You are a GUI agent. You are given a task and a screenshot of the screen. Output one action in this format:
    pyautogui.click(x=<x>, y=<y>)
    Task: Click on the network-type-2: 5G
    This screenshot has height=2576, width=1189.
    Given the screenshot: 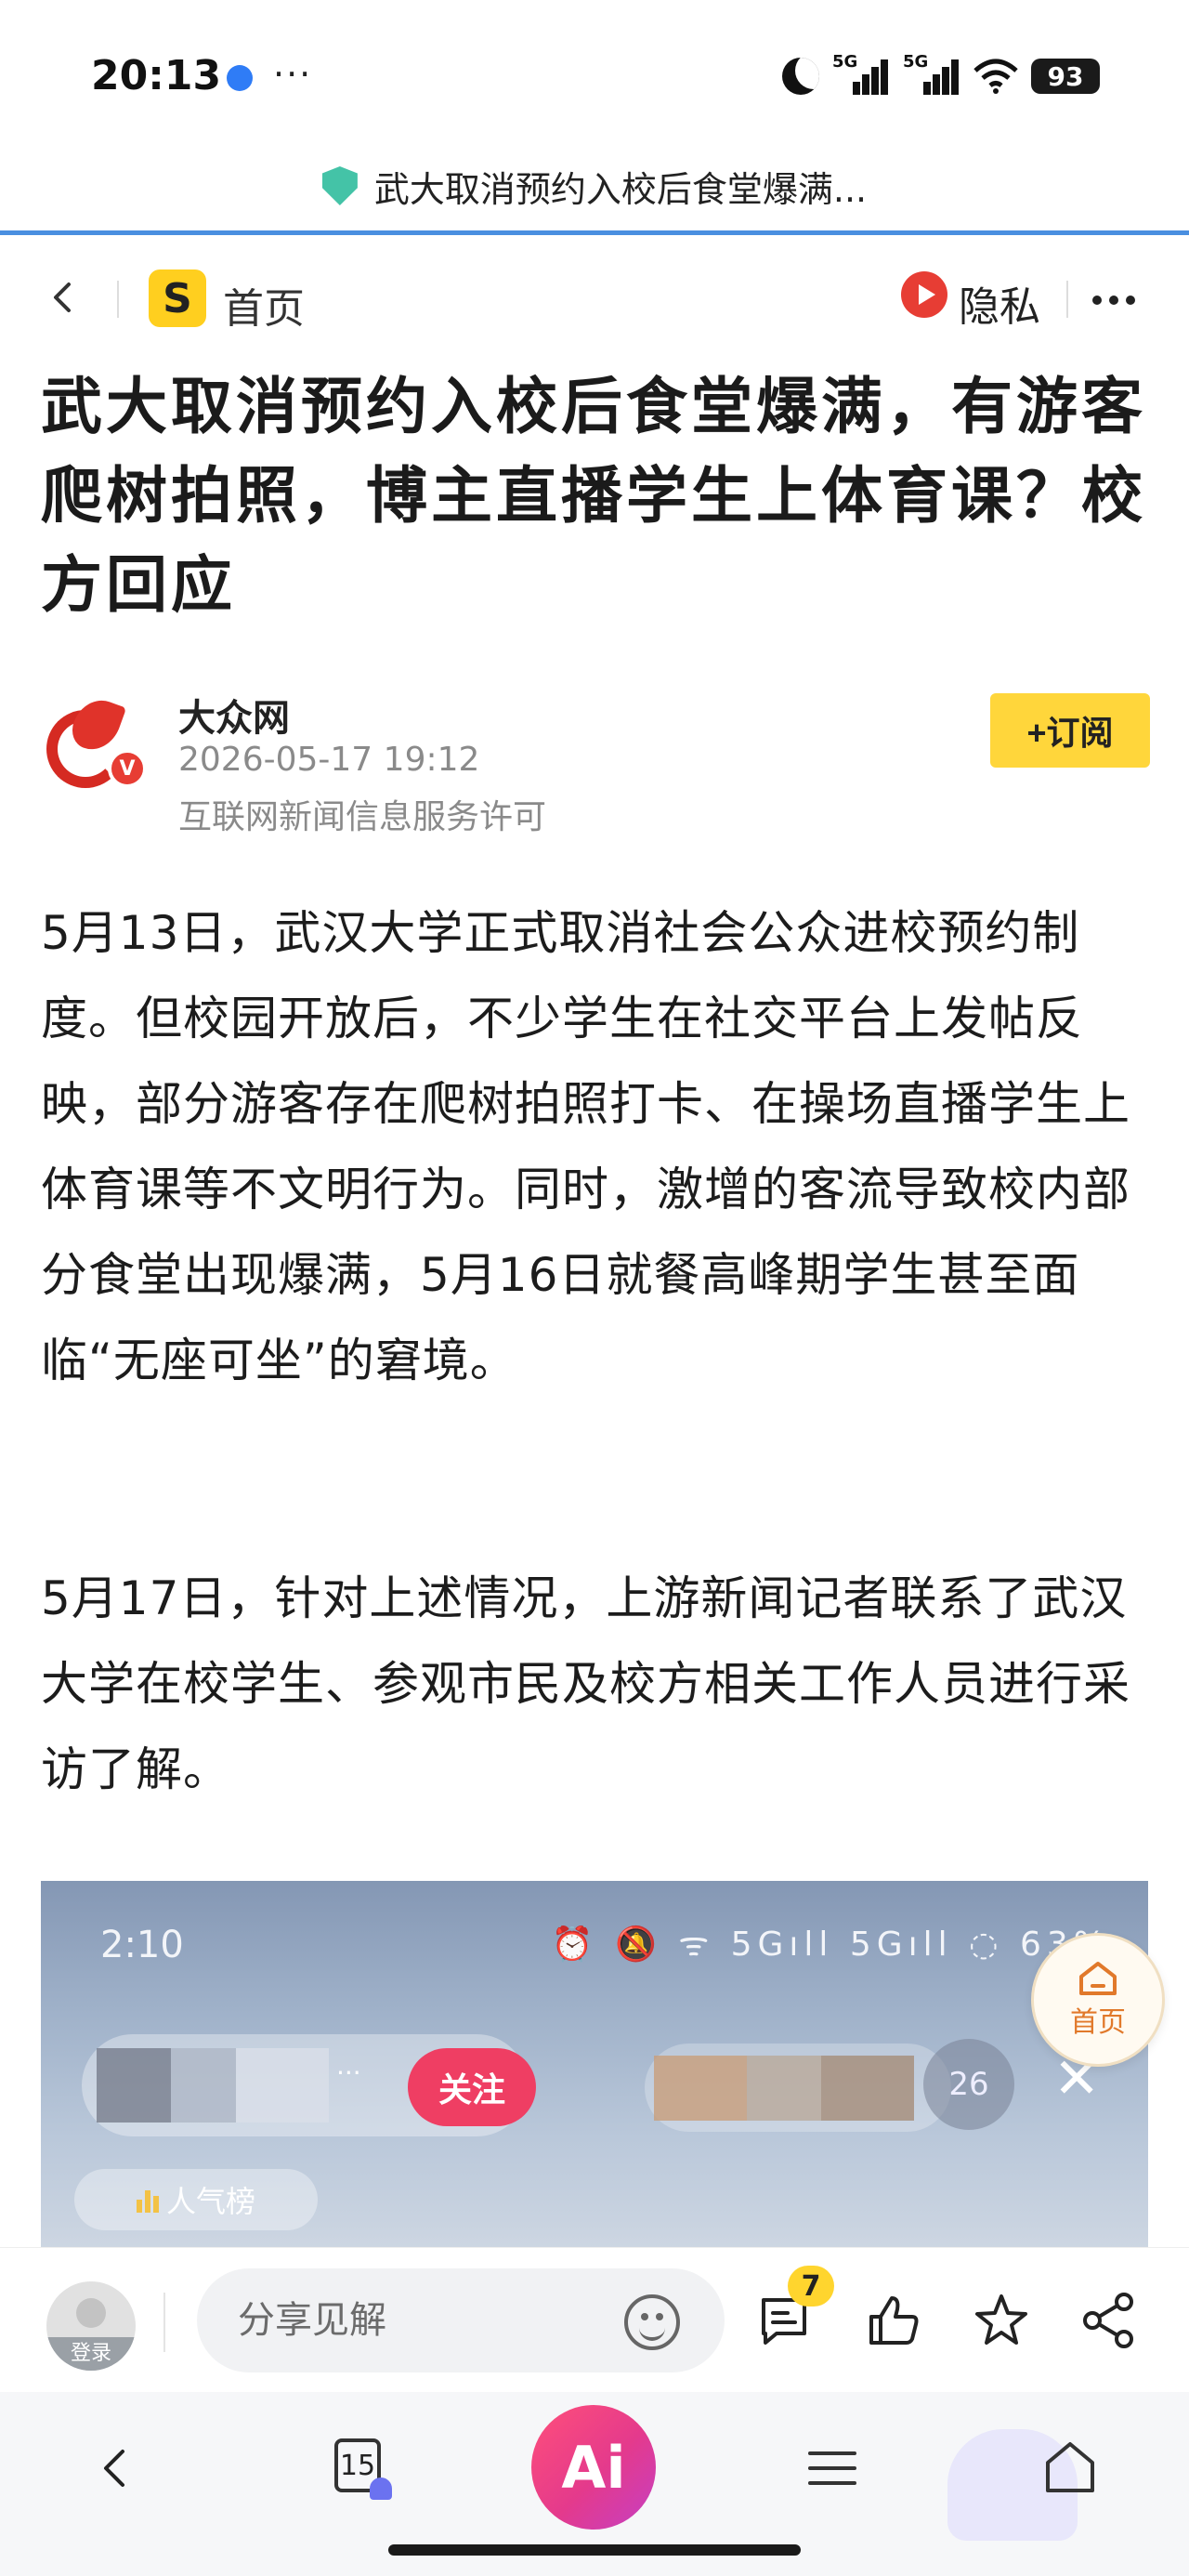 What is the action you would take?
    pyautogui.click(x=916, y=62)
    